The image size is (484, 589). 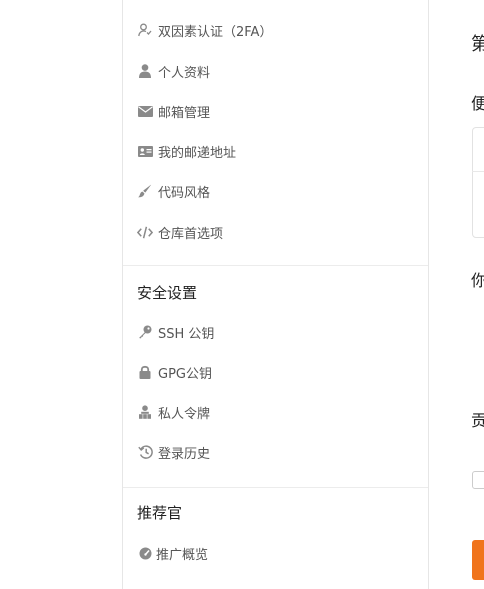 I want to click on dashboard-icon, so click(x=145, y=553).